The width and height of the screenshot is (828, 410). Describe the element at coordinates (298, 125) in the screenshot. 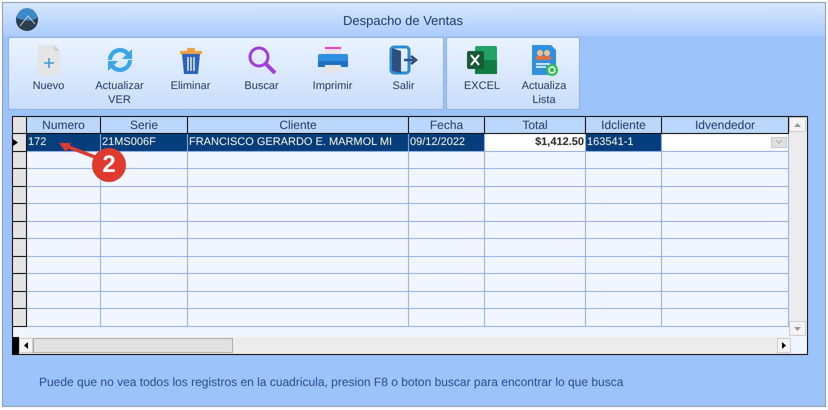

I see `column-header: Cliente` at that location.